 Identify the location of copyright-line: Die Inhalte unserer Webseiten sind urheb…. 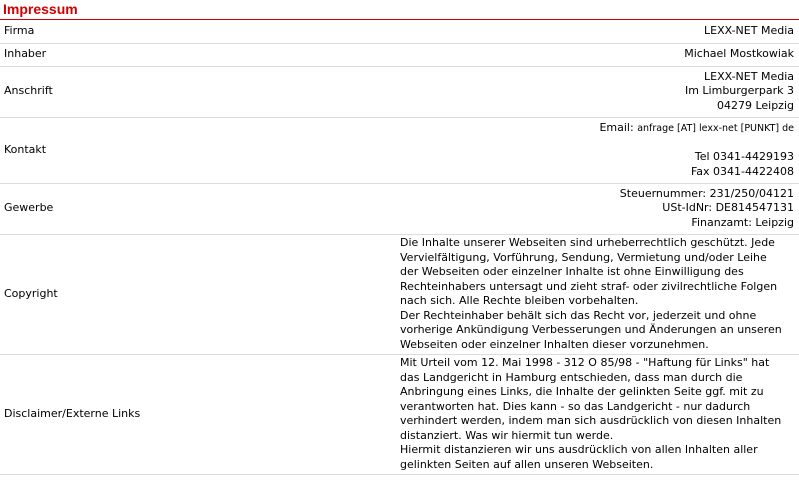
(587, 242).